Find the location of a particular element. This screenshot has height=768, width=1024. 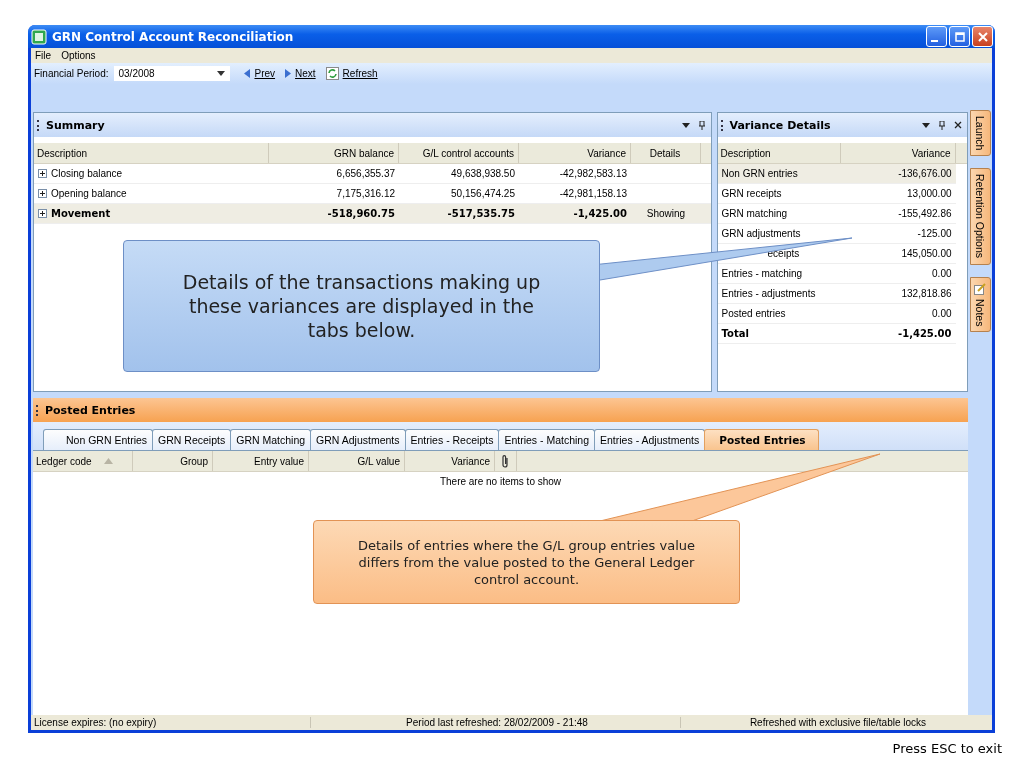

table-cell: Entries - adjustments is located at coordinates (768, 293).